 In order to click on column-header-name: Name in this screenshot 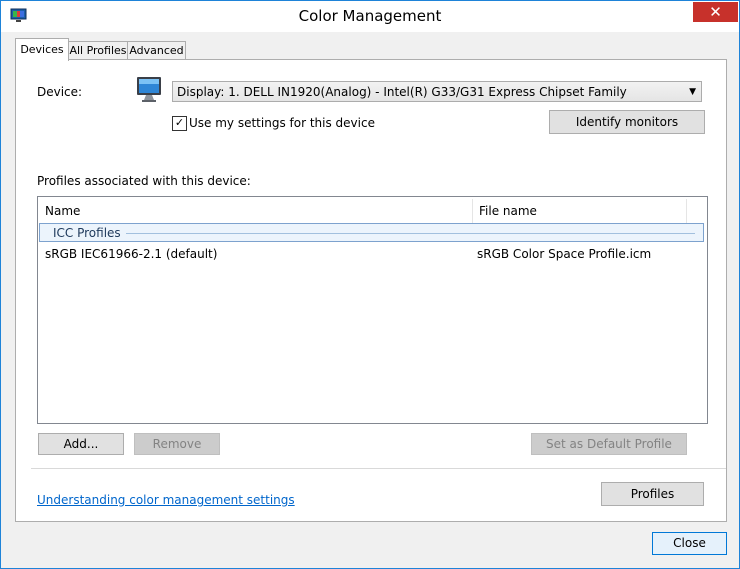, I will do `click(256, 211)`.